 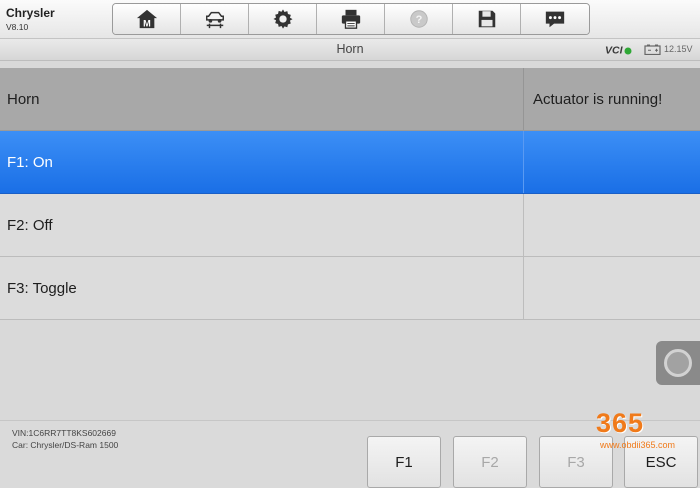 I want to click on help-button: ?, so click(x=419, y=19).